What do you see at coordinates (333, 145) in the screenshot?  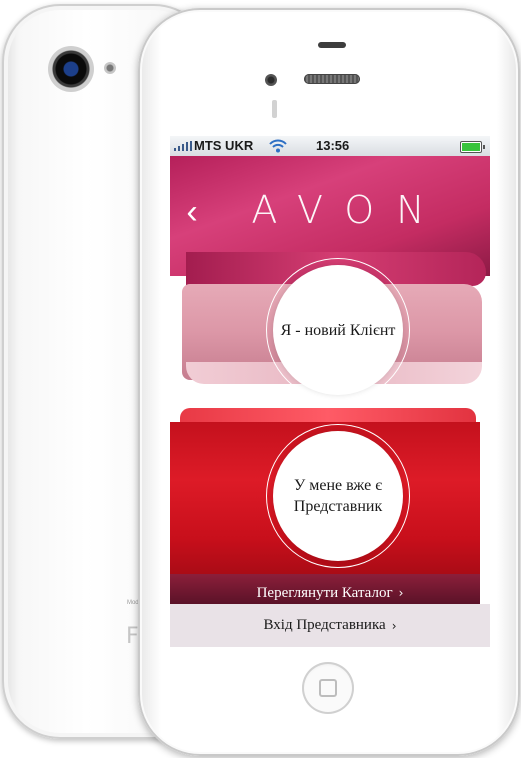 I see `status-time: 13:56` at bounding box center [333, 145].